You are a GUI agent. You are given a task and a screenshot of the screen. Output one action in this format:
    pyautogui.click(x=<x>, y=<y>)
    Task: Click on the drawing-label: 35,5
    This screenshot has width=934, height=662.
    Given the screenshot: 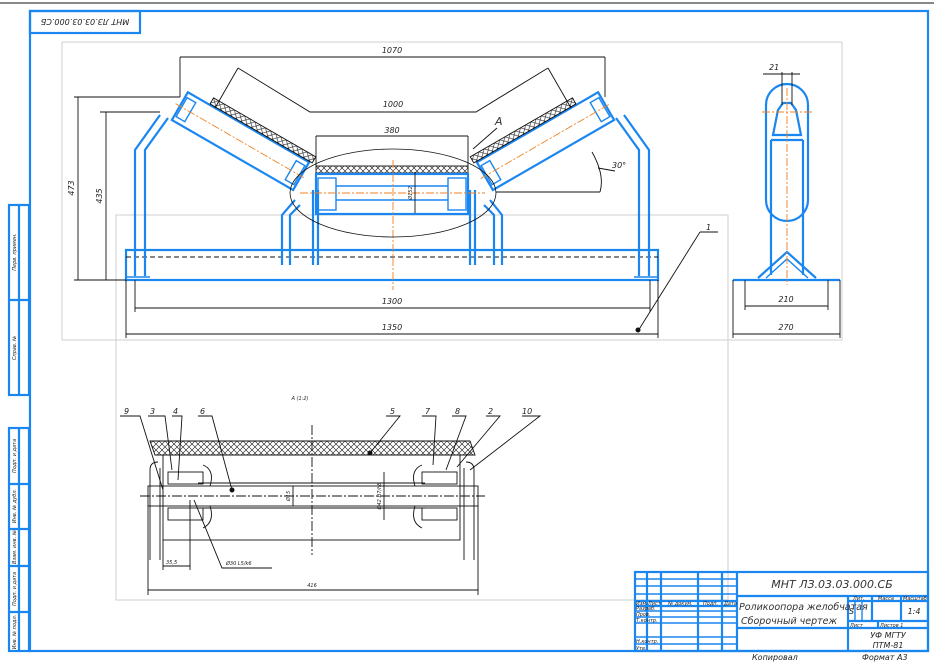 What is the action you would take?
    pyautogui.click(x=171, y=563)
    